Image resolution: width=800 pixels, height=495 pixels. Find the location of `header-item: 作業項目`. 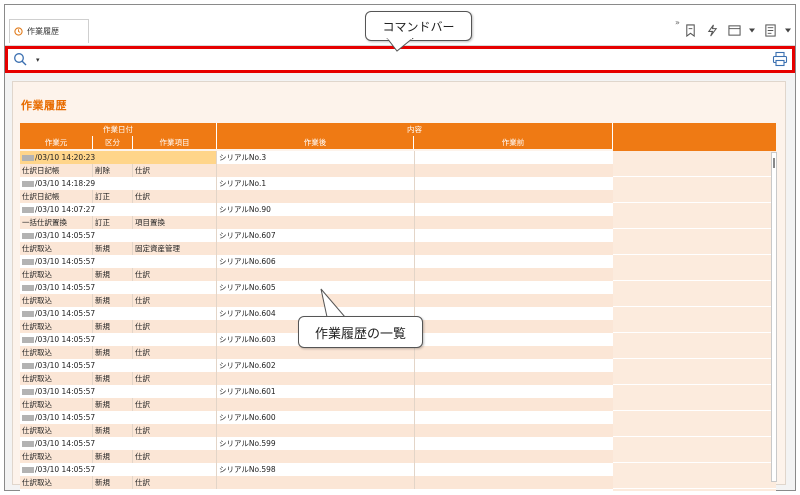

header-item: 作業項目 is located at coordinates (175, 142).